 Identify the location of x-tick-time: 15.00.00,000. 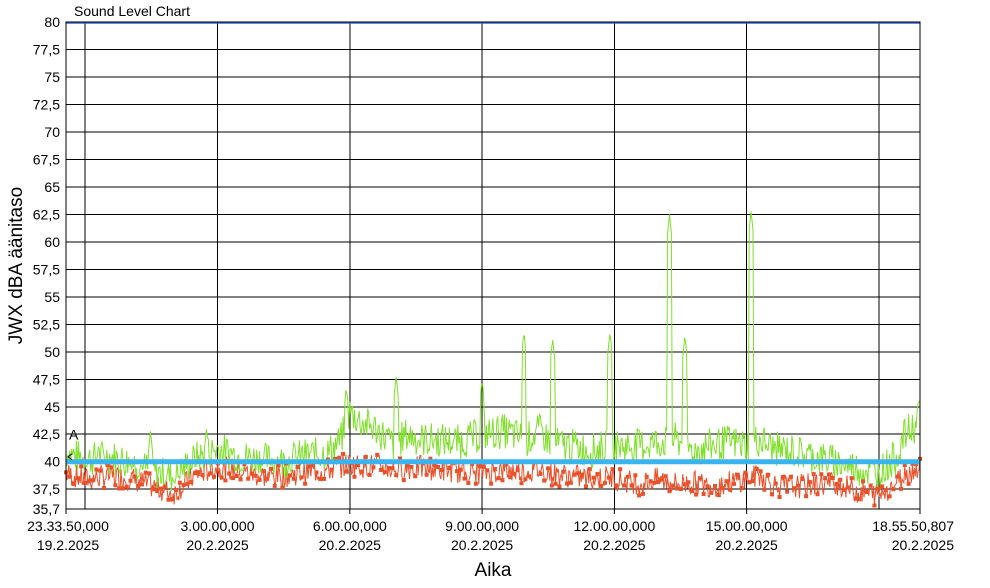
(747, 526).